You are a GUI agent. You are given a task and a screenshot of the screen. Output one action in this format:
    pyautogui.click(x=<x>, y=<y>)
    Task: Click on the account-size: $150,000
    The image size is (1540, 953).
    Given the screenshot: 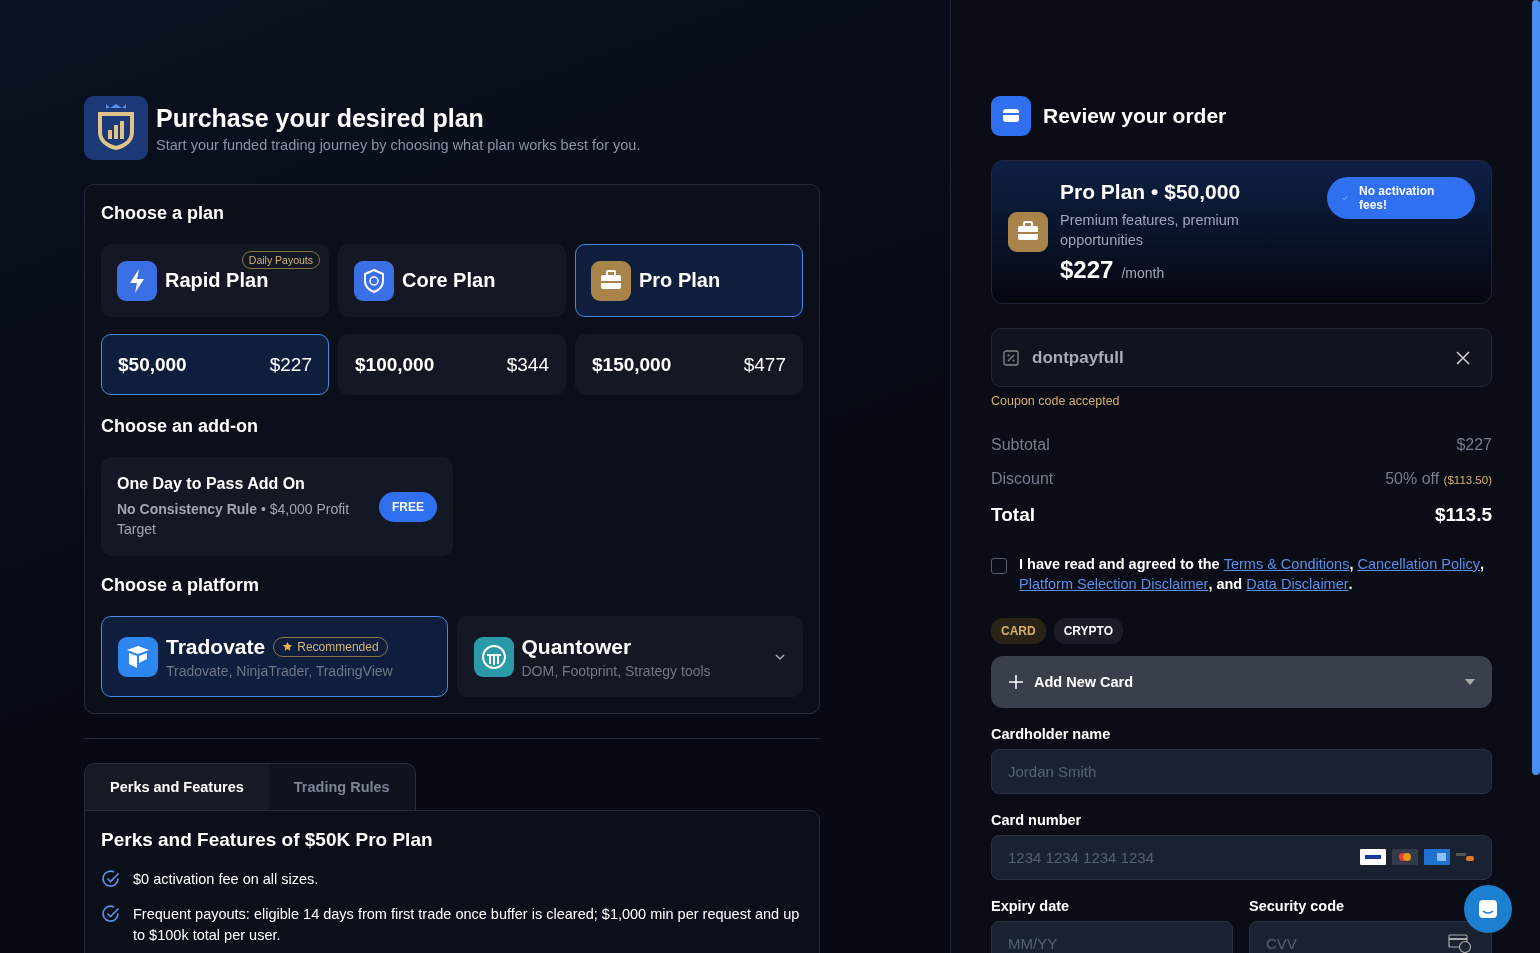 What is the action you would take?
    pyautogui.click(x=632, y=364)
    